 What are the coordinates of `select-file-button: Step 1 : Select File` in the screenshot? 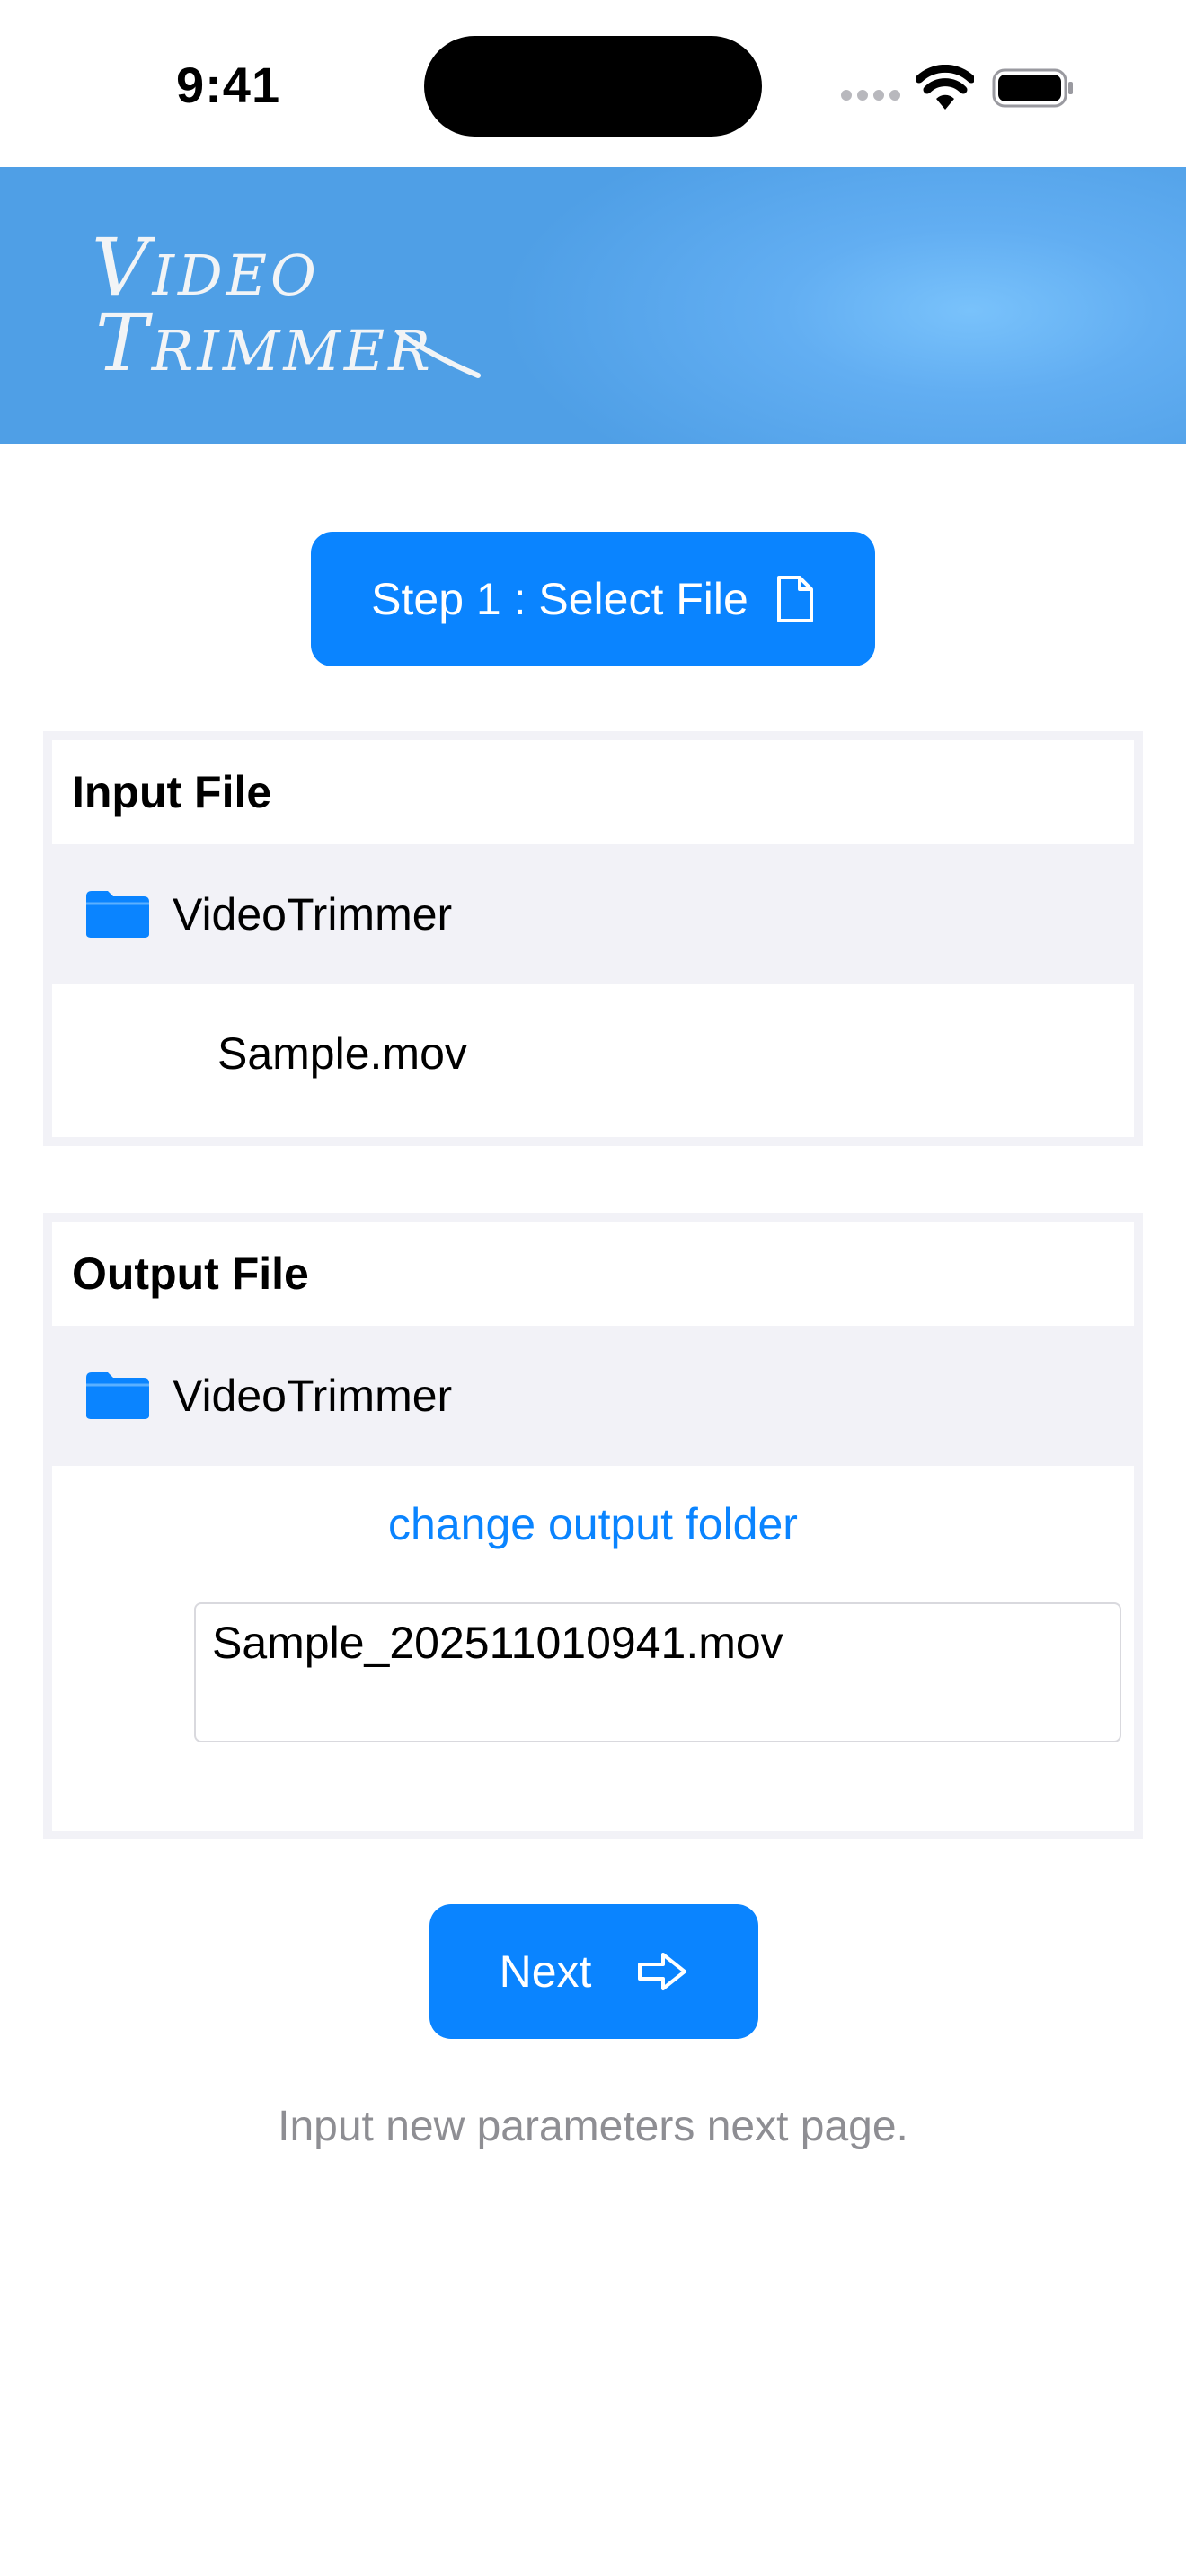 It's located at (593, 599).